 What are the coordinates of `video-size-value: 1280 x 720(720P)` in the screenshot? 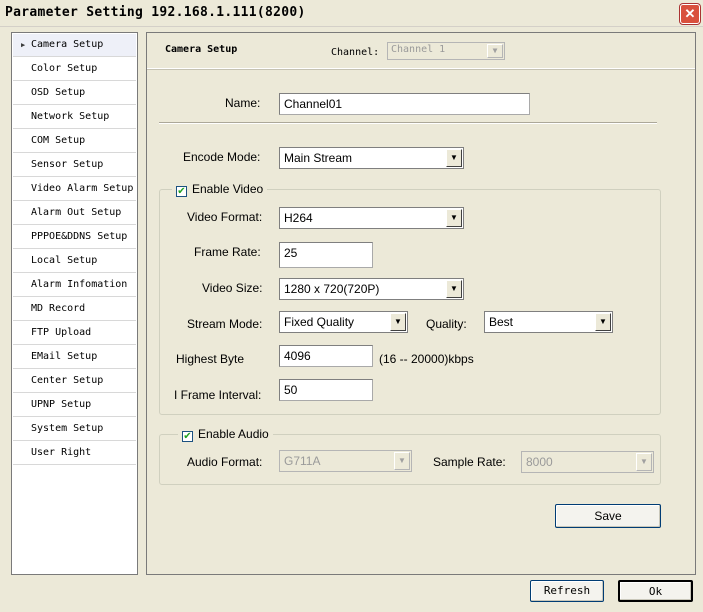 It's located at (332, 289).